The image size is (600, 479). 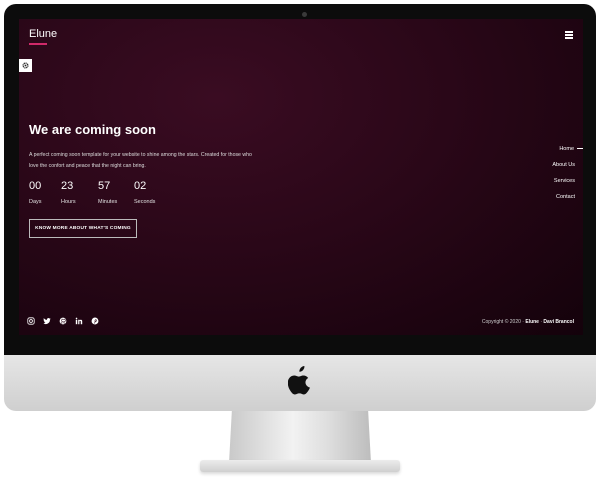 I want to click on camera-dot, so click(x=304, y=14).